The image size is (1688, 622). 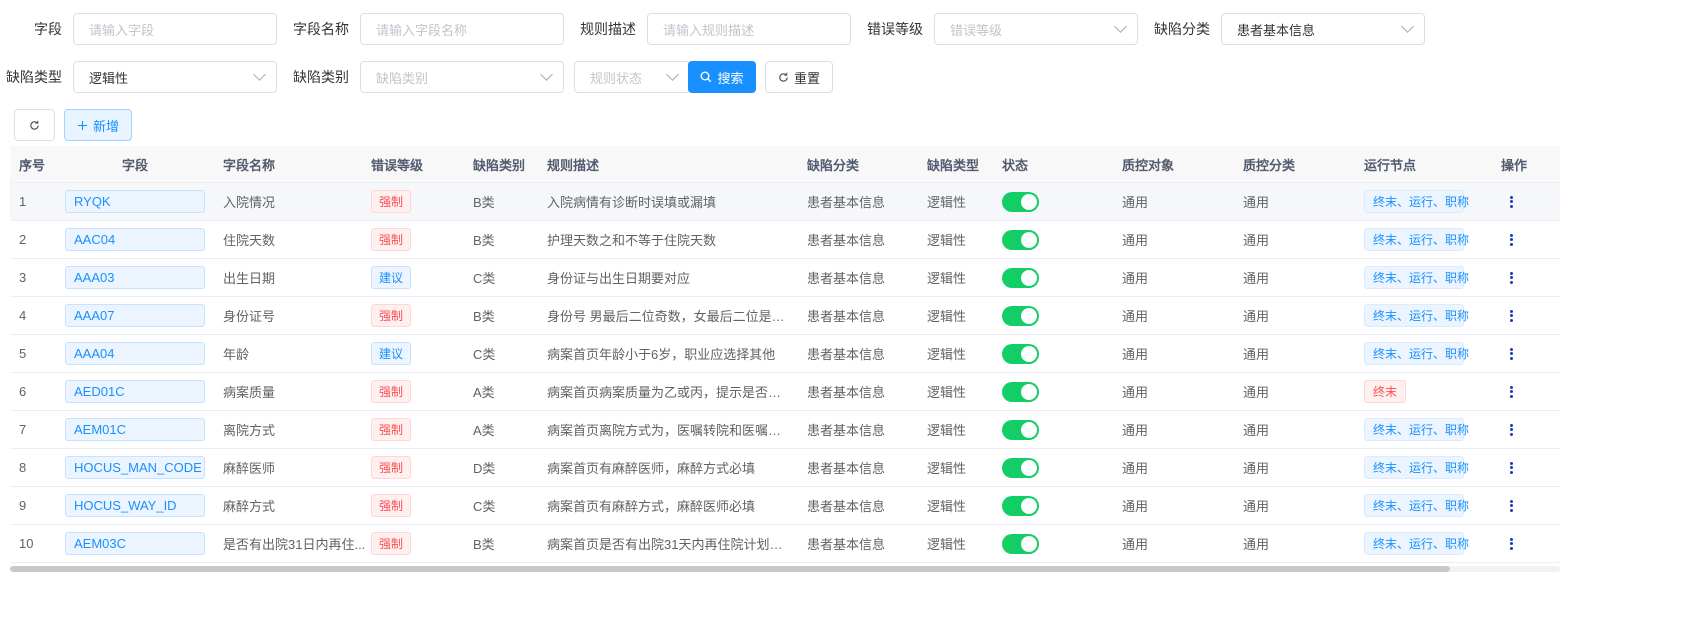 What do you see at coordinates (499, 165) in the screenshot?
I see `header-defect-class: 缺陷类别` at bounding box center [499, 165].